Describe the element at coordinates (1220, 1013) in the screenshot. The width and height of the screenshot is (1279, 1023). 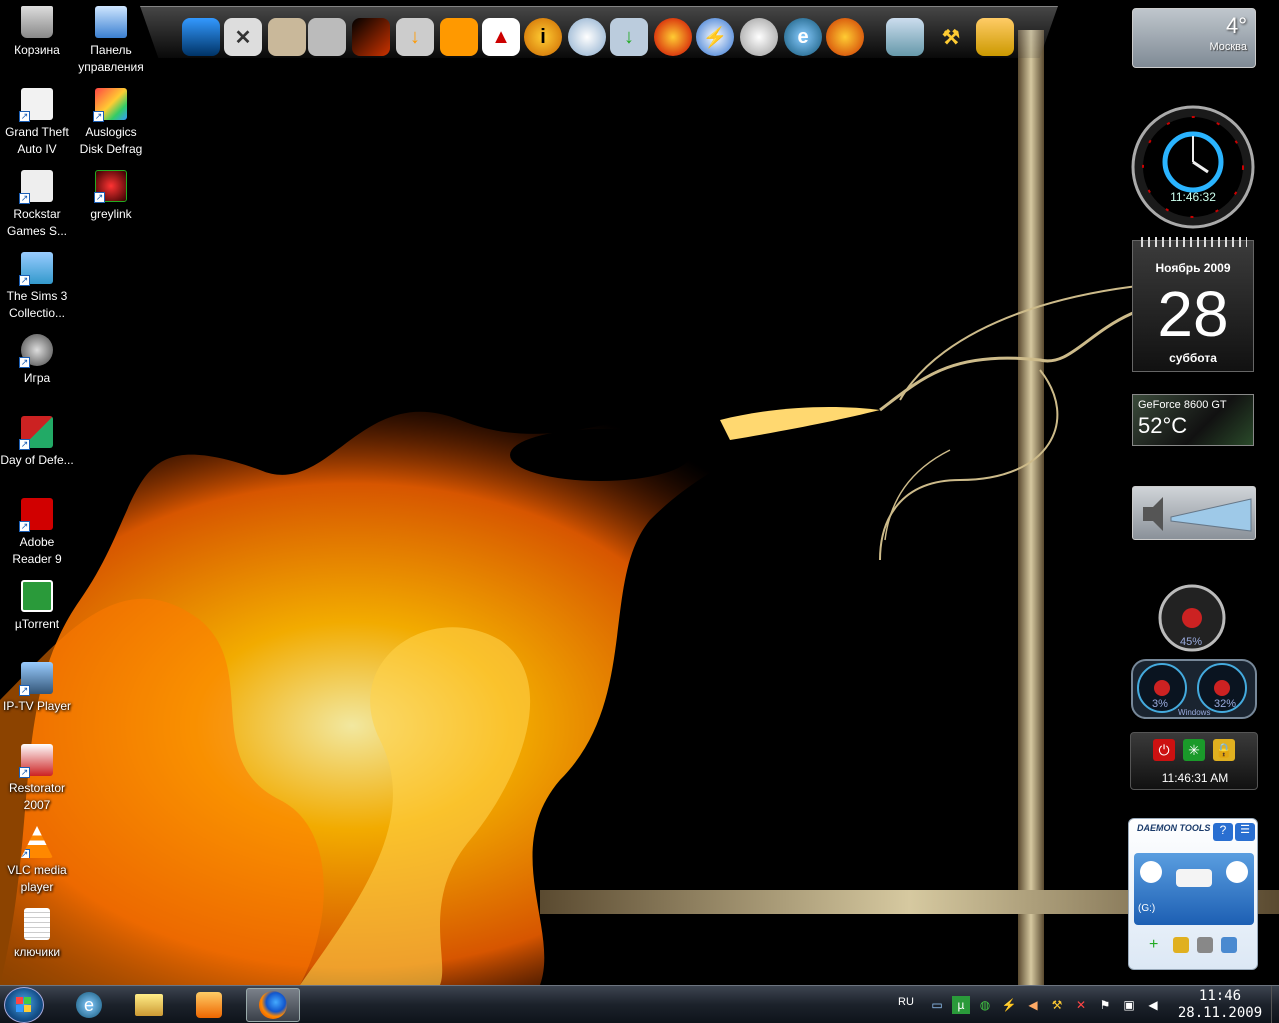
I see `taskbar-date: 28.11.2009` at that location.